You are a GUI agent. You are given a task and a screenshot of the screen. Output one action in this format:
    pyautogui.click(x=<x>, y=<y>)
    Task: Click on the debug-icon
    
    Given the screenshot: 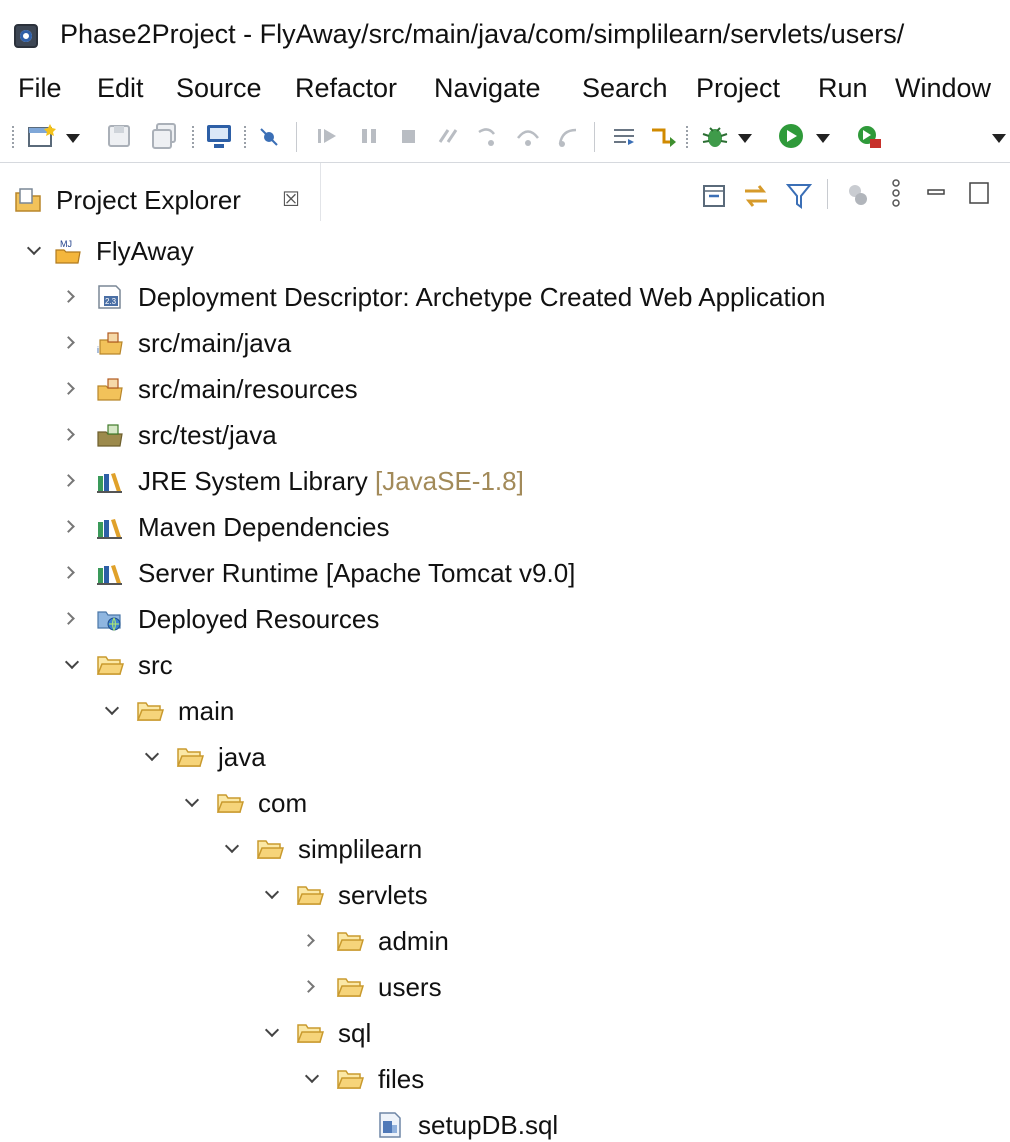 What is the action you would take?
    pyautogui.click(x=715, y=136)
    